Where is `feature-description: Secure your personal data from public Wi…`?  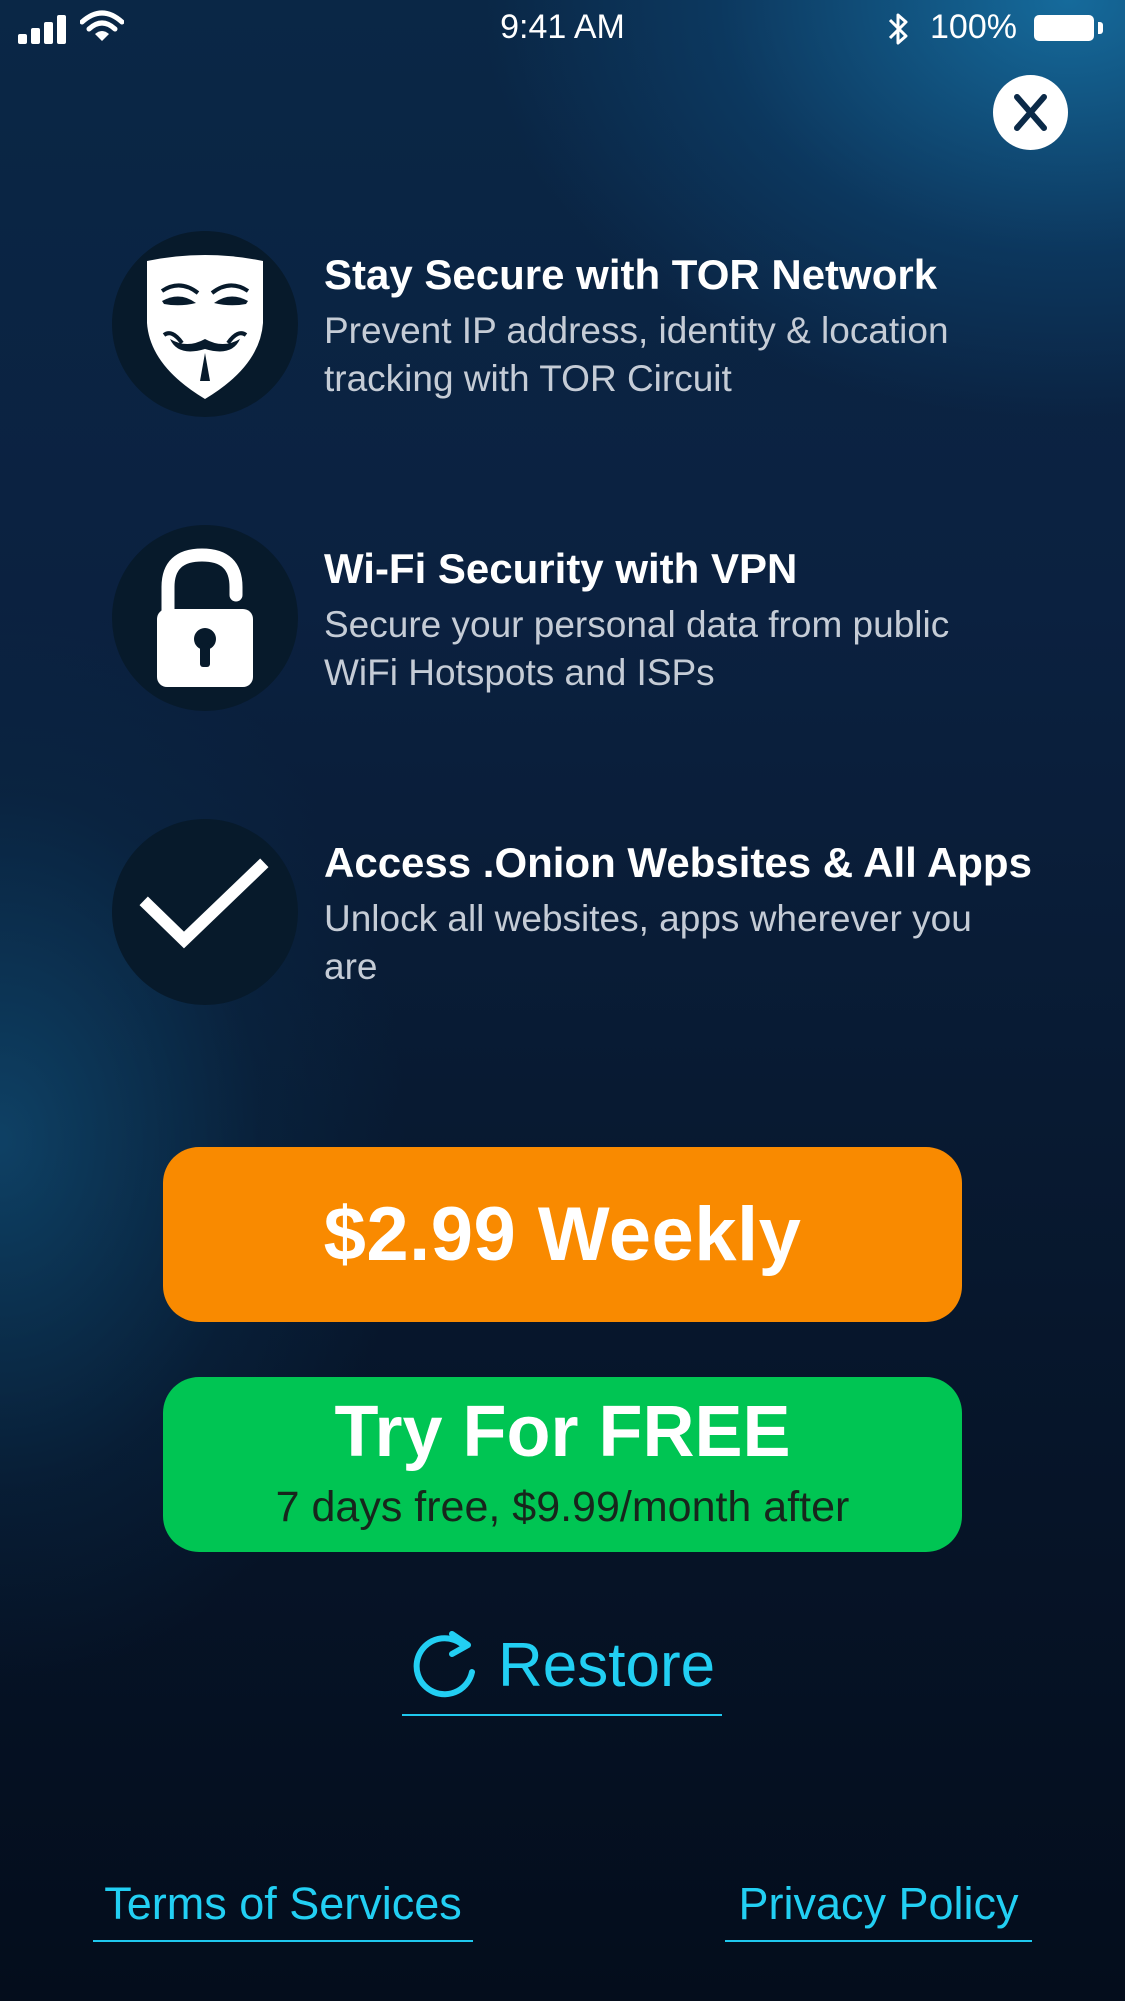
feature-description: Secure your personal data from public Wi… is located at coordinates (637, 648).